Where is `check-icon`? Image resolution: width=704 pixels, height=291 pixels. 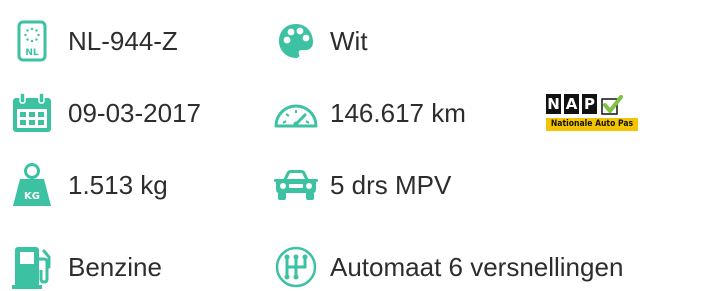 check-icon is located at coordinates (612, 105).